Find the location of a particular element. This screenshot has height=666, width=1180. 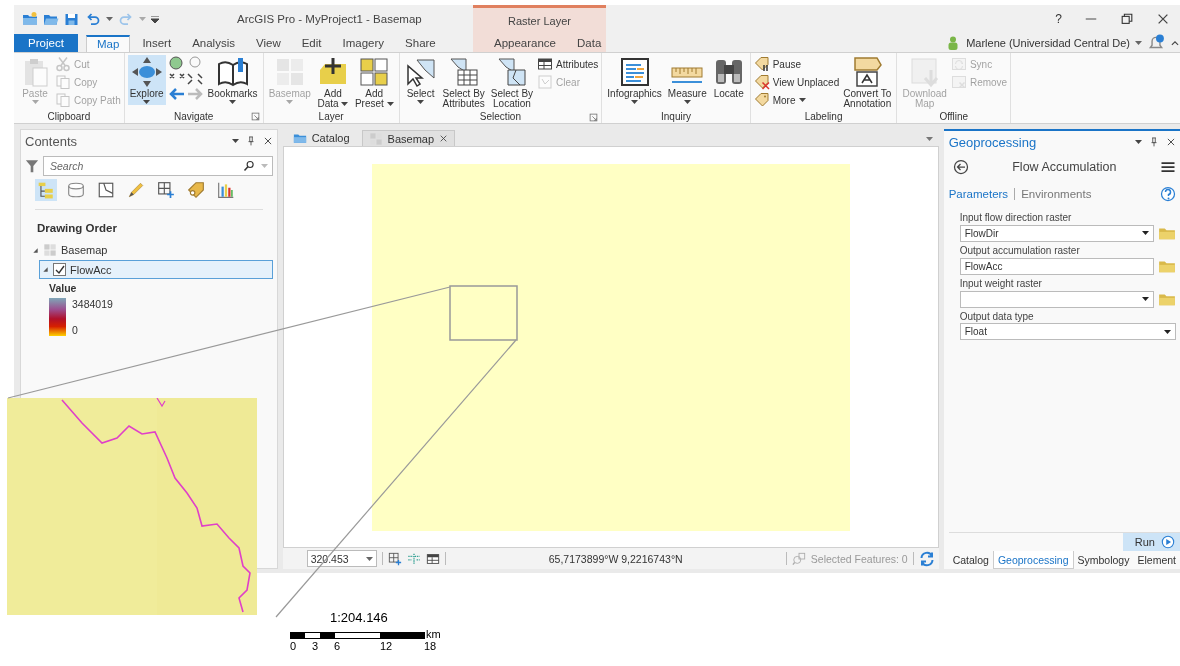

undo-icon is located at coordinates (93, 19).